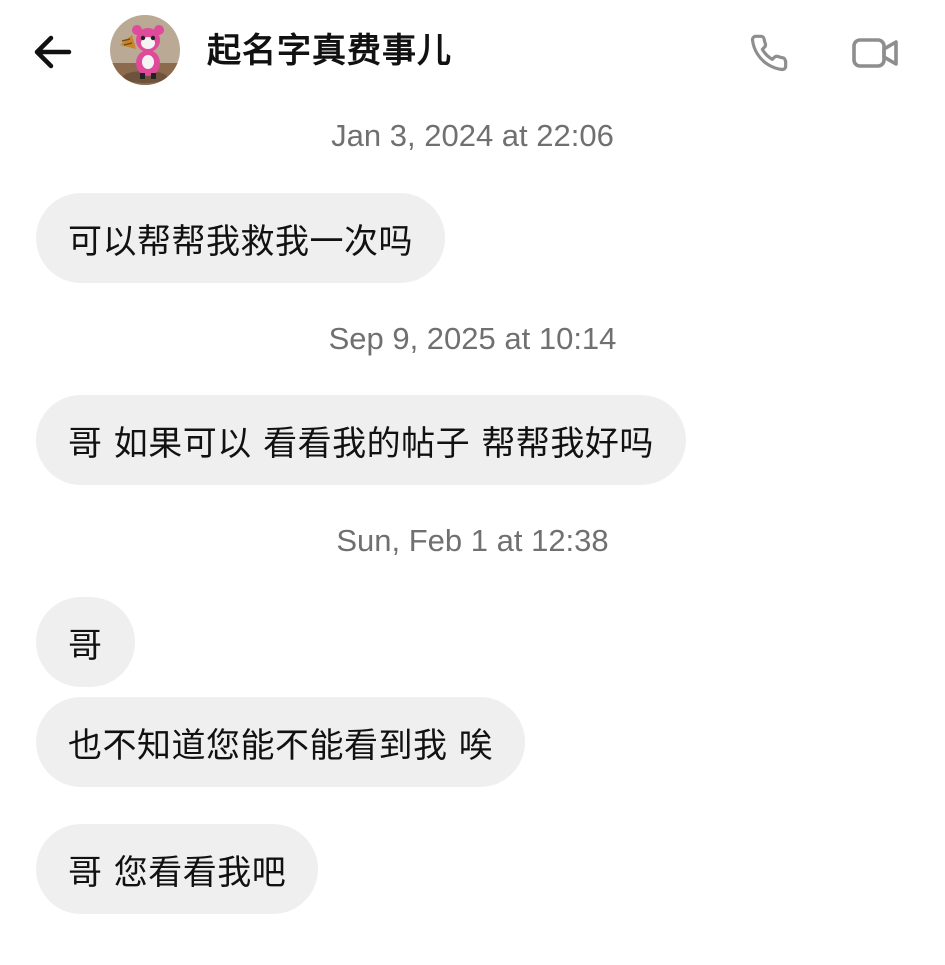  I want to click on cartoon-avatar-icon, so click(145, 50).